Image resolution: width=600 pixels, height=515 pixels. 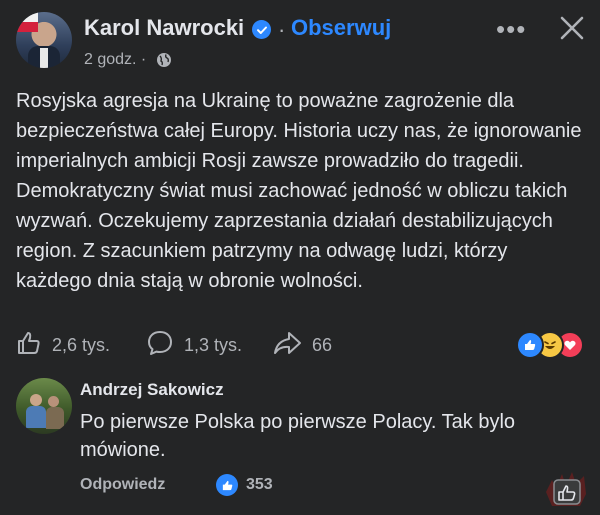 I want to click on comment-icon, so click(x=160, y=345).